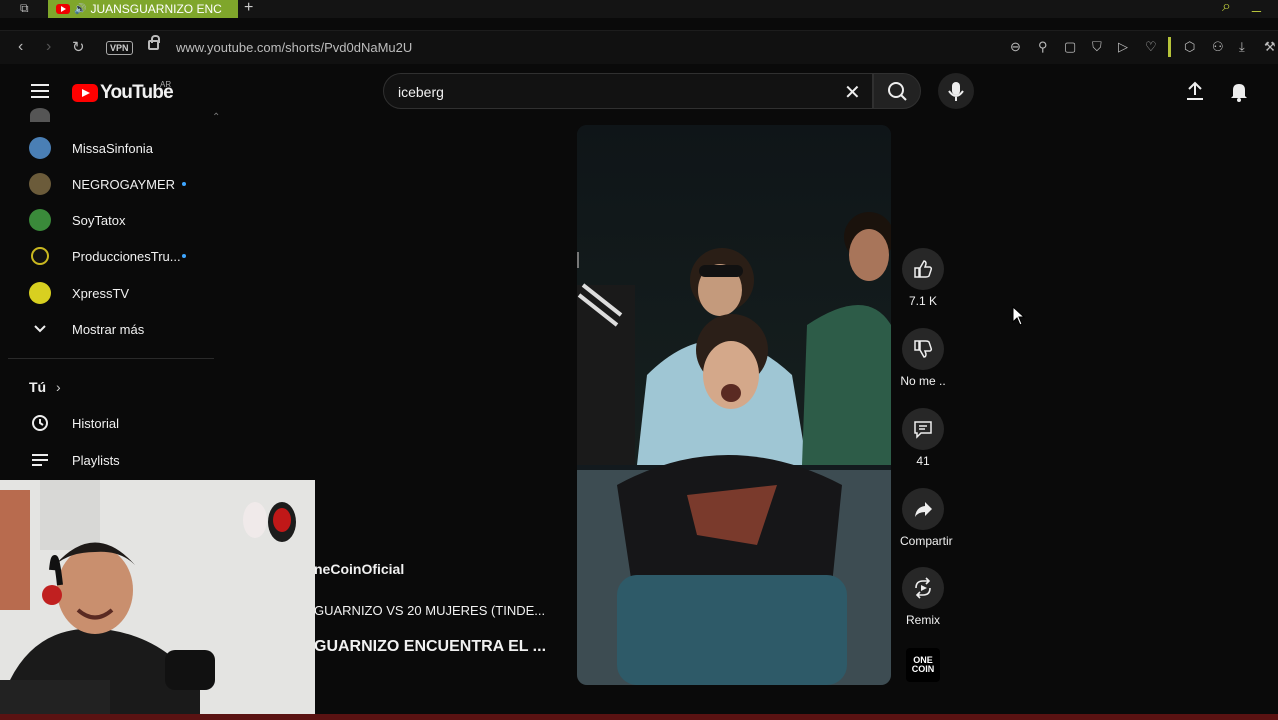  What do you see at coordinates (20, 47) in the screenshot?
I see `back-icon: ‹` at bounding box center [20, 47].